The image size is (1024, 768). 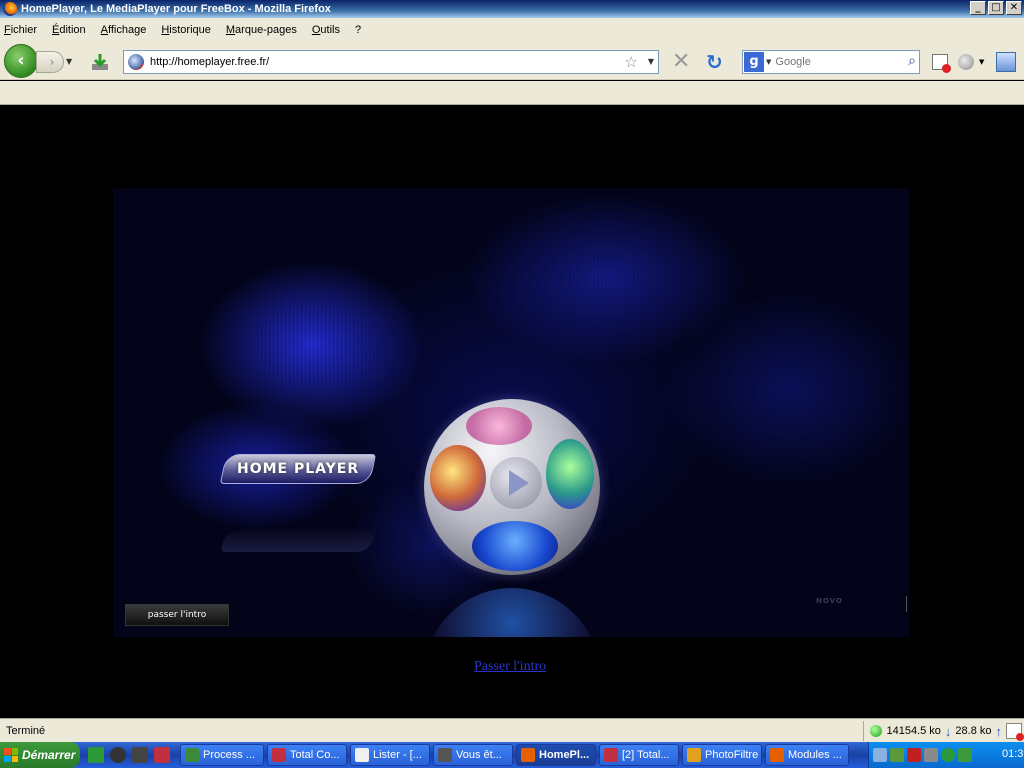 What do you see at coordinates (512, 93) in the screenshot?
I see `bookmarks-toolbar` at bounding box center [512, 93].